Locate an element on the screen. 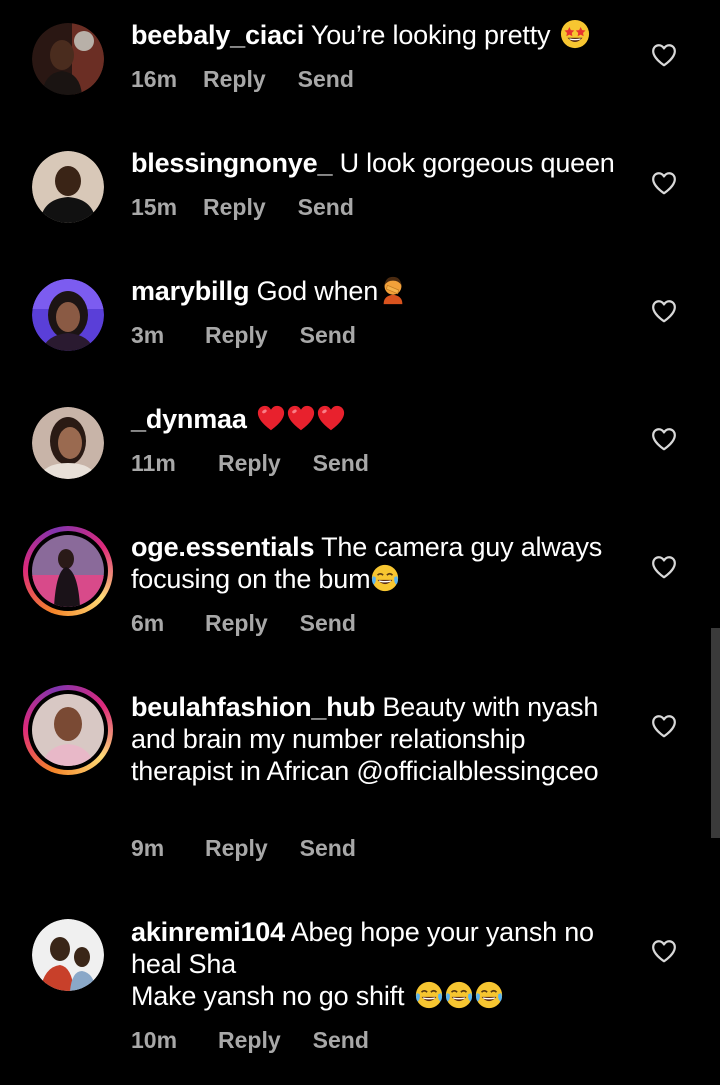  comment-body: God when is located at coordinates (317, 291).